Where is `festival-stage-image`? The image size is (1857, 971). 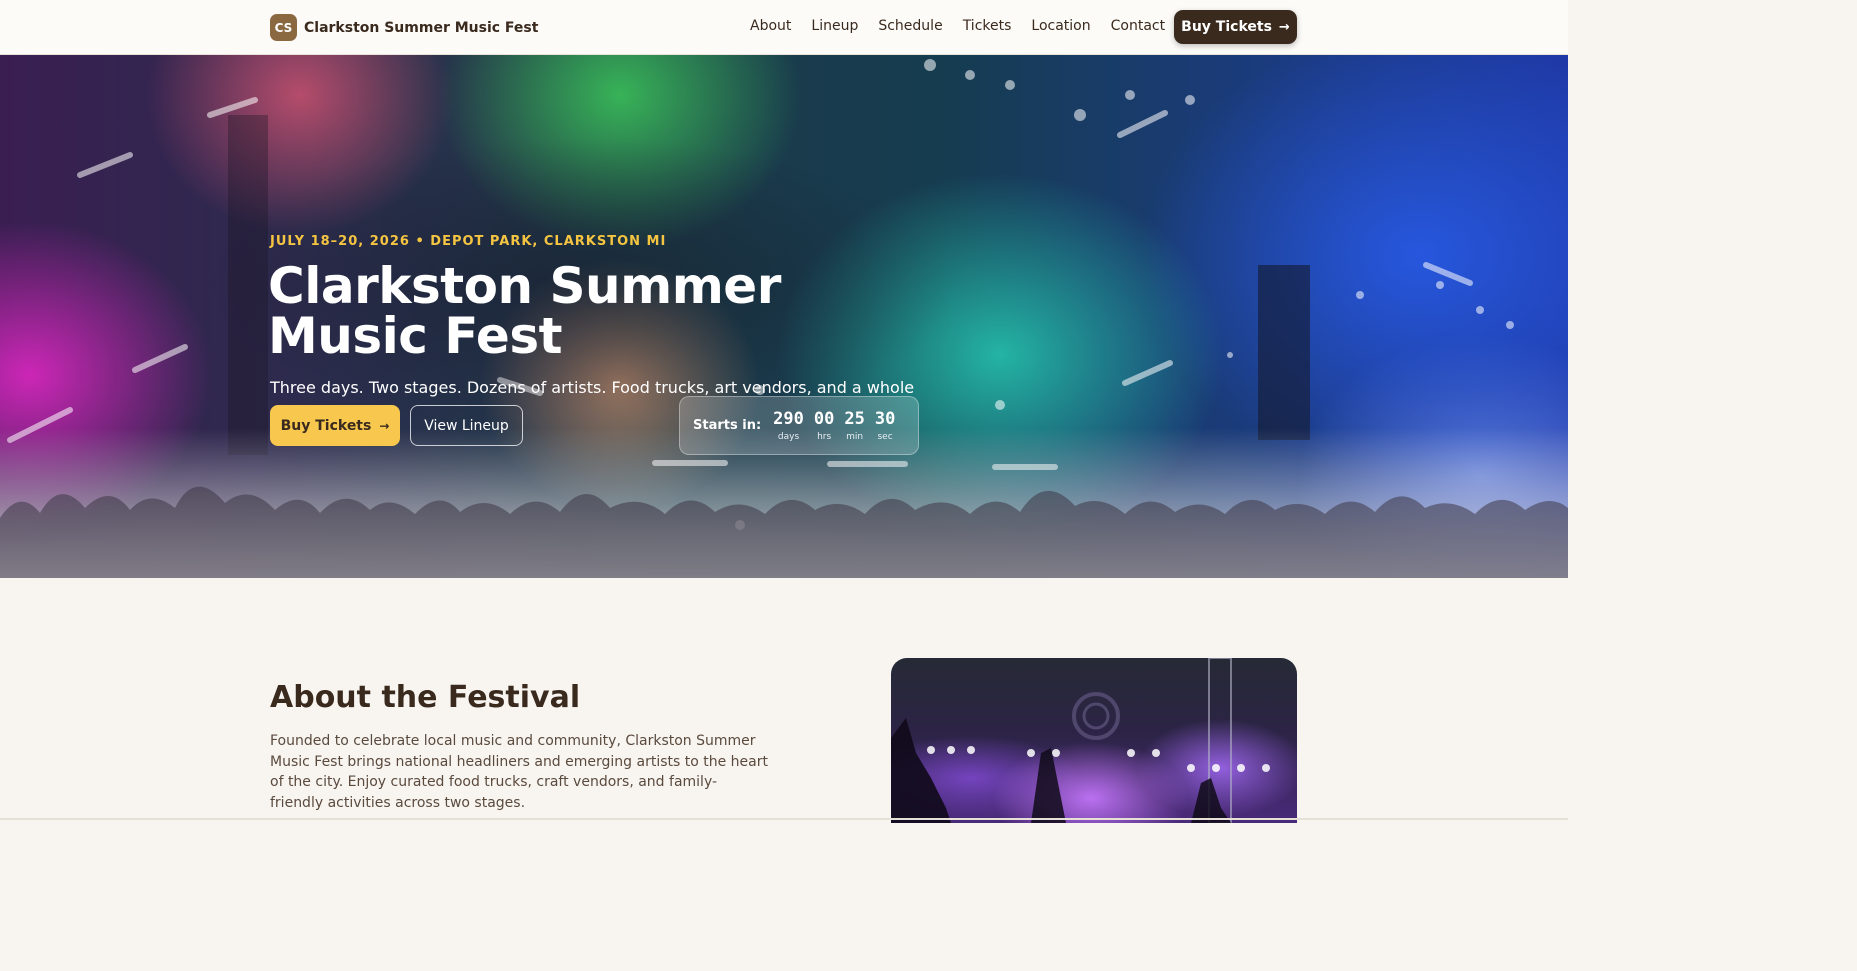
festival-stage-image is located at coordinates (1094, 740).